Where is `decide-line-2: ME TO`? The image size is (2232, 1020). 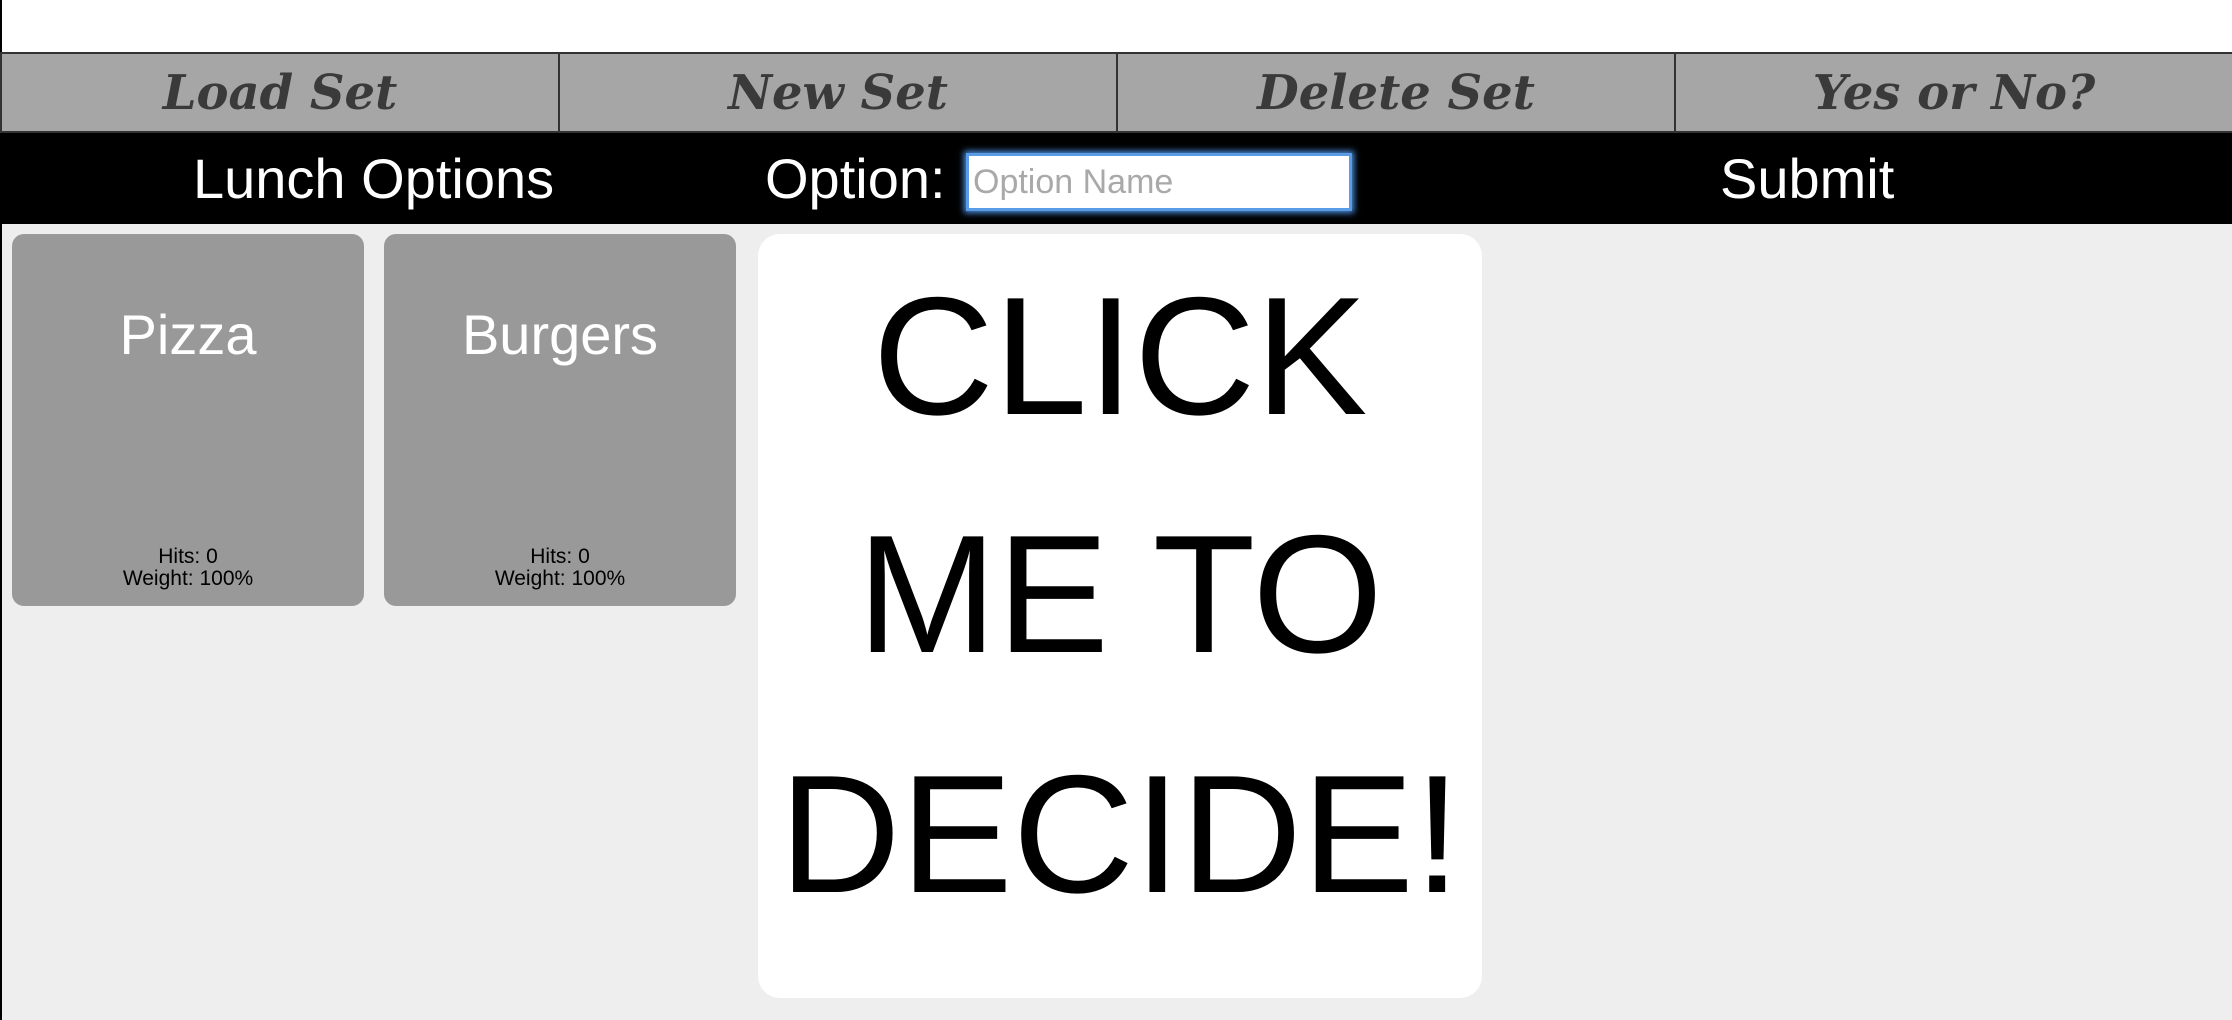
decide-line-2: ME TO is located at coordinates (1120, 594).